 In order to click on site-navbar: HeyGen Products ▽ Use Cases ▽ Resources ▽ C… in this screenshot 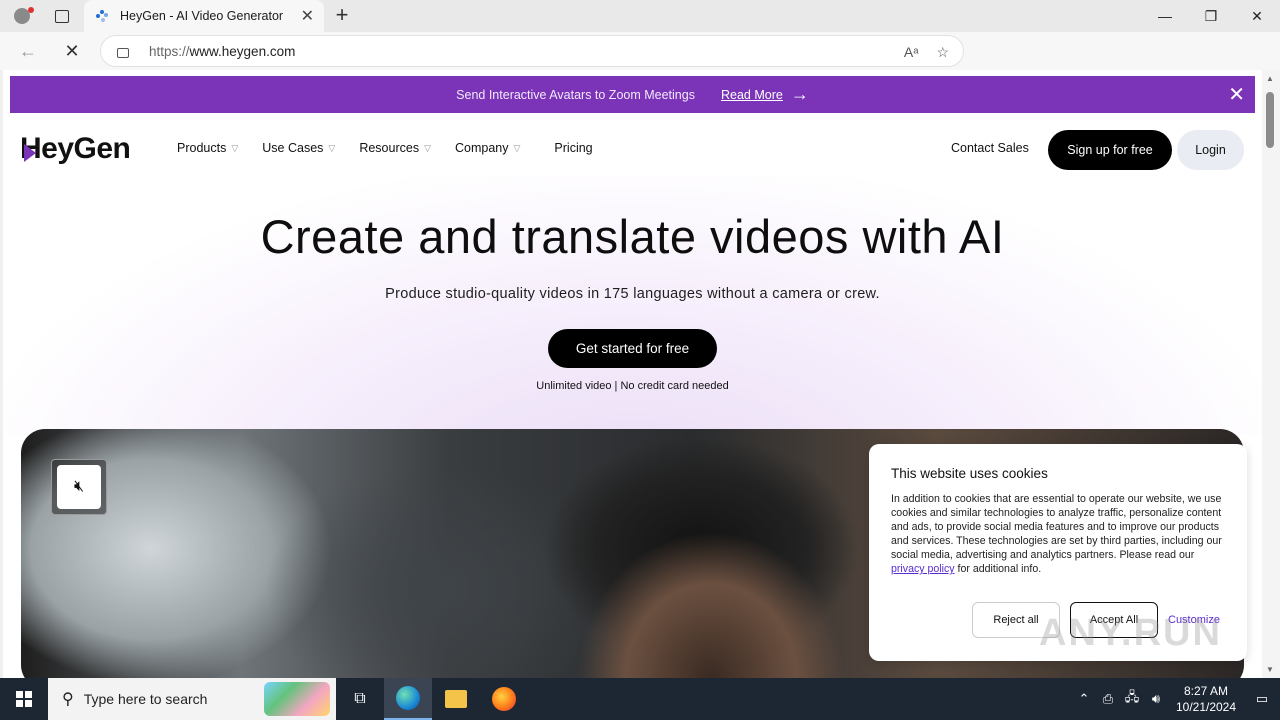, I will do `click(632, 150)`.